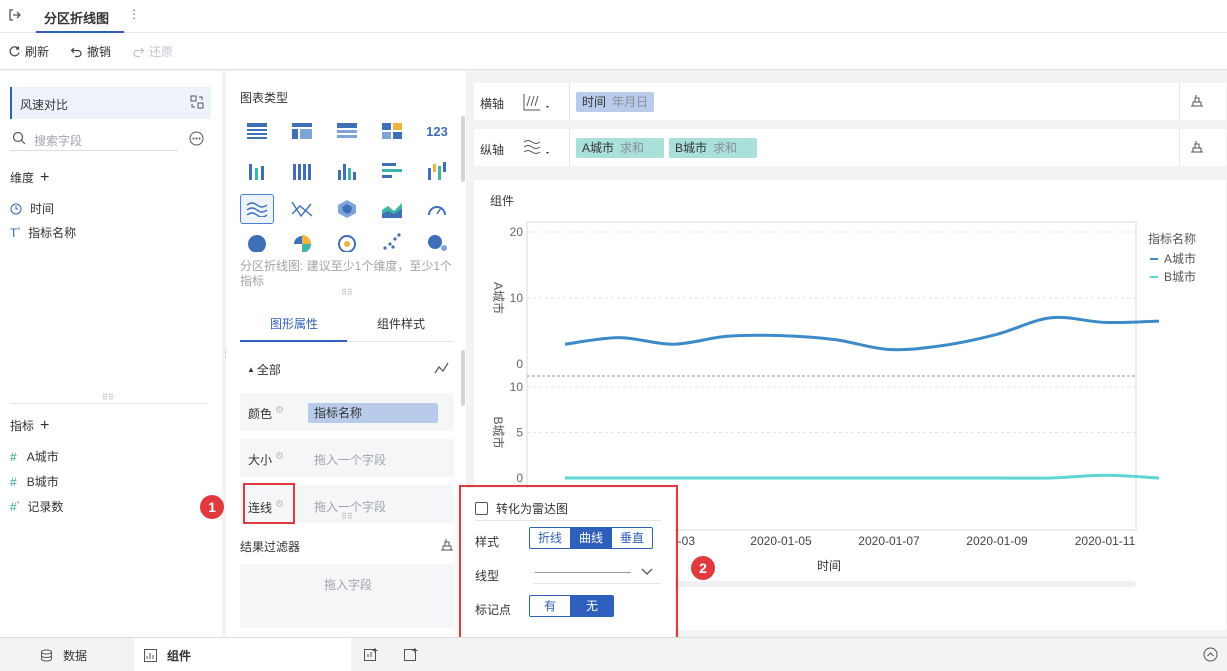 This screenshot has width=1227, height=671. I want to click on add-component-icon, so click(371, 656).